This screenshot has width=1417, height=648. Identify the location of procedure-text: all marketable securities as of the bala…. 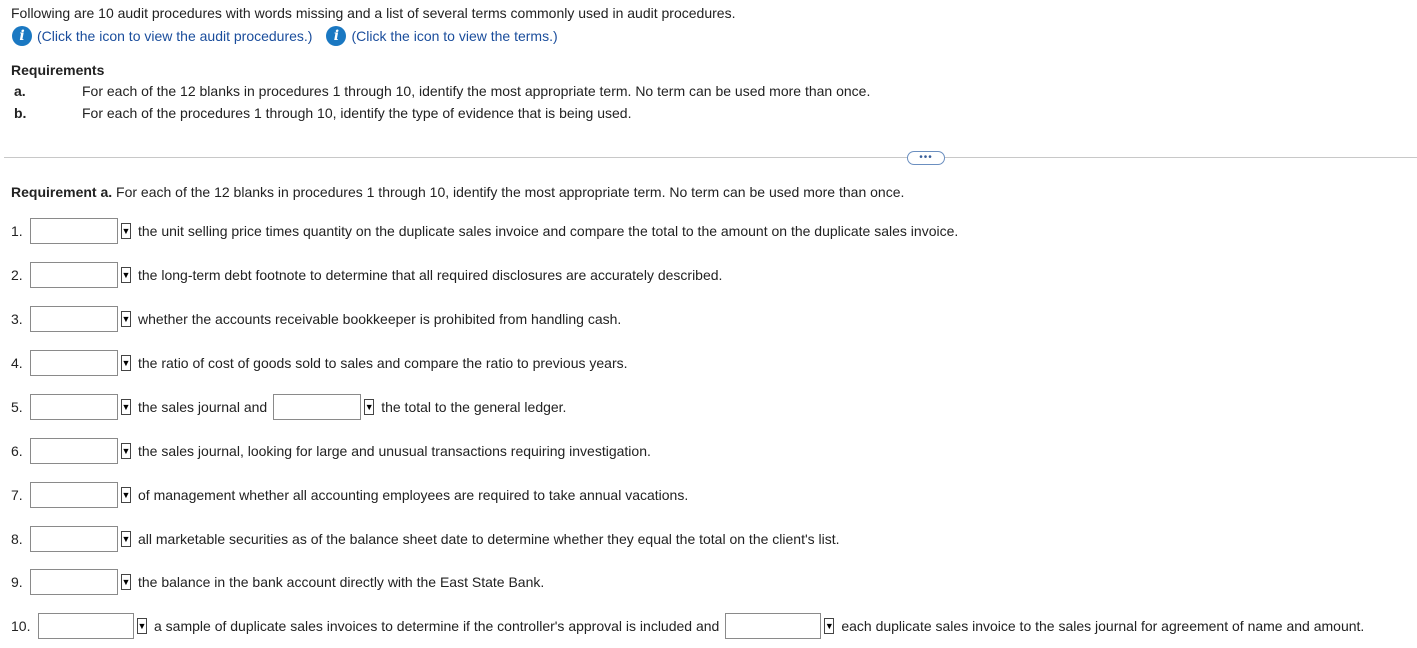
(489, 539).